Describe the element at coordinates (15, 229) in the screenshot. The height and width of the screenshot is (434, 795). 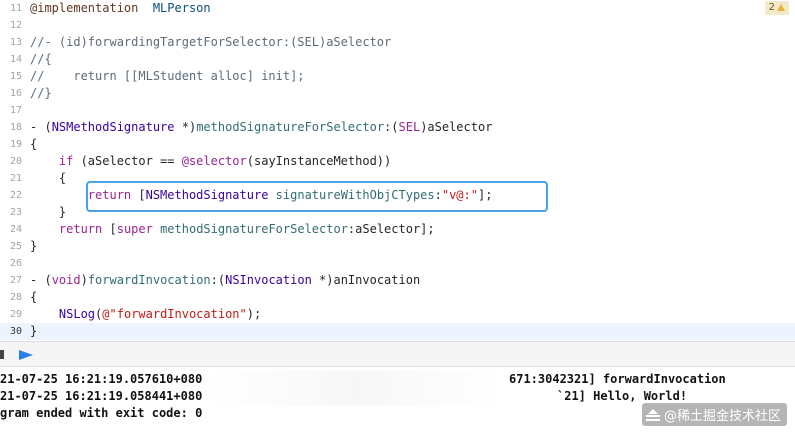
I see `line-number: 24` at that location.